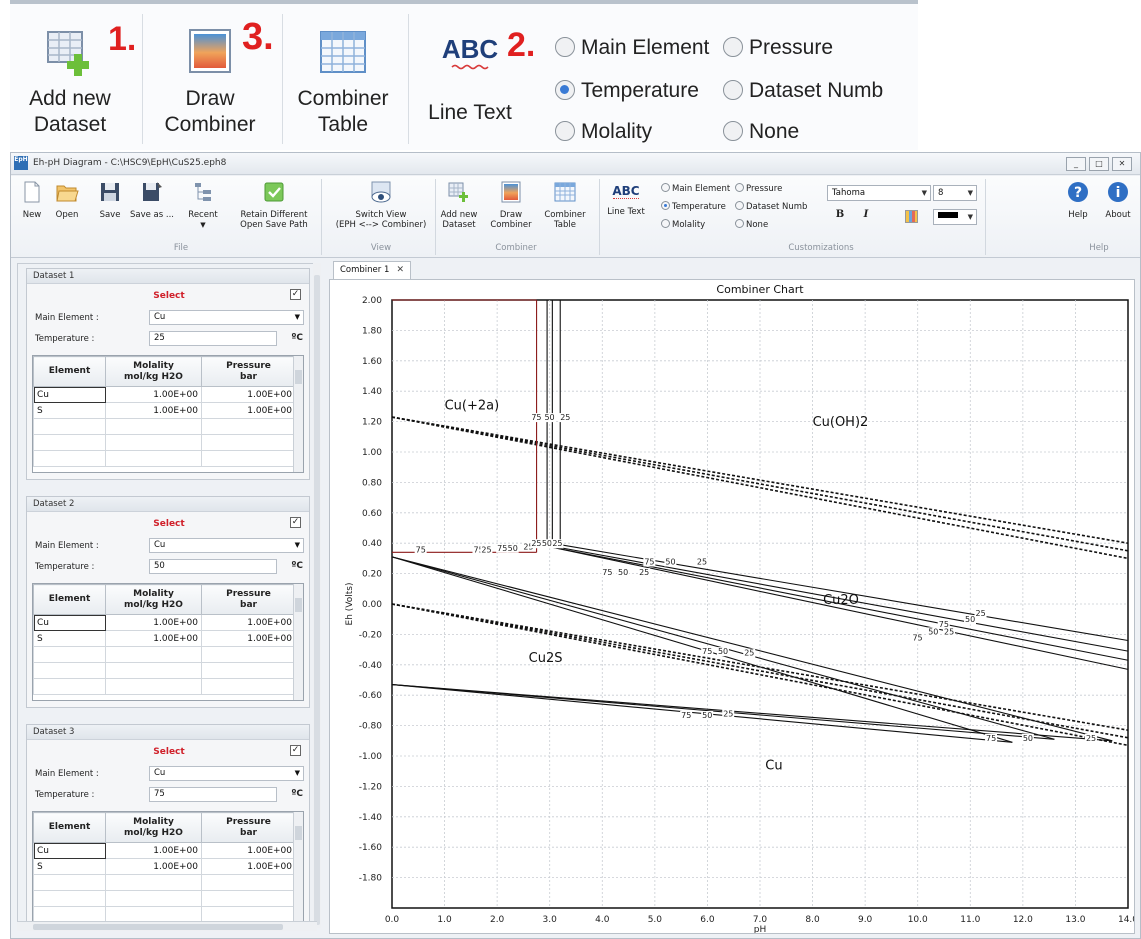 The height and width of the screenshot is (939, 1141). Describe the element at coordinates (32, 200) in the screenshot. I see `new-button: New` at that location.